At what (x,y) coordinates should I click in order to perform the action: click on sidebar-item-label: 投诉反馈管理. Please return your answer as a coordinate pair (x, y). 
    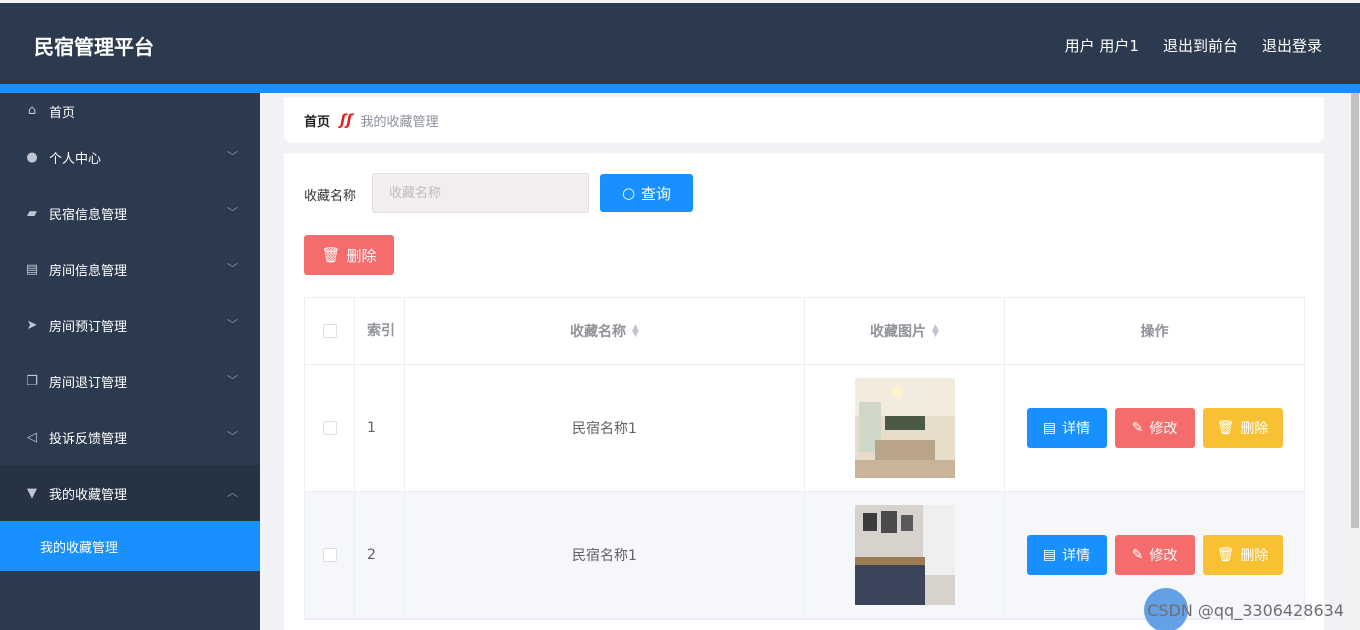
    Looking at the image, I should click on (88, 439).